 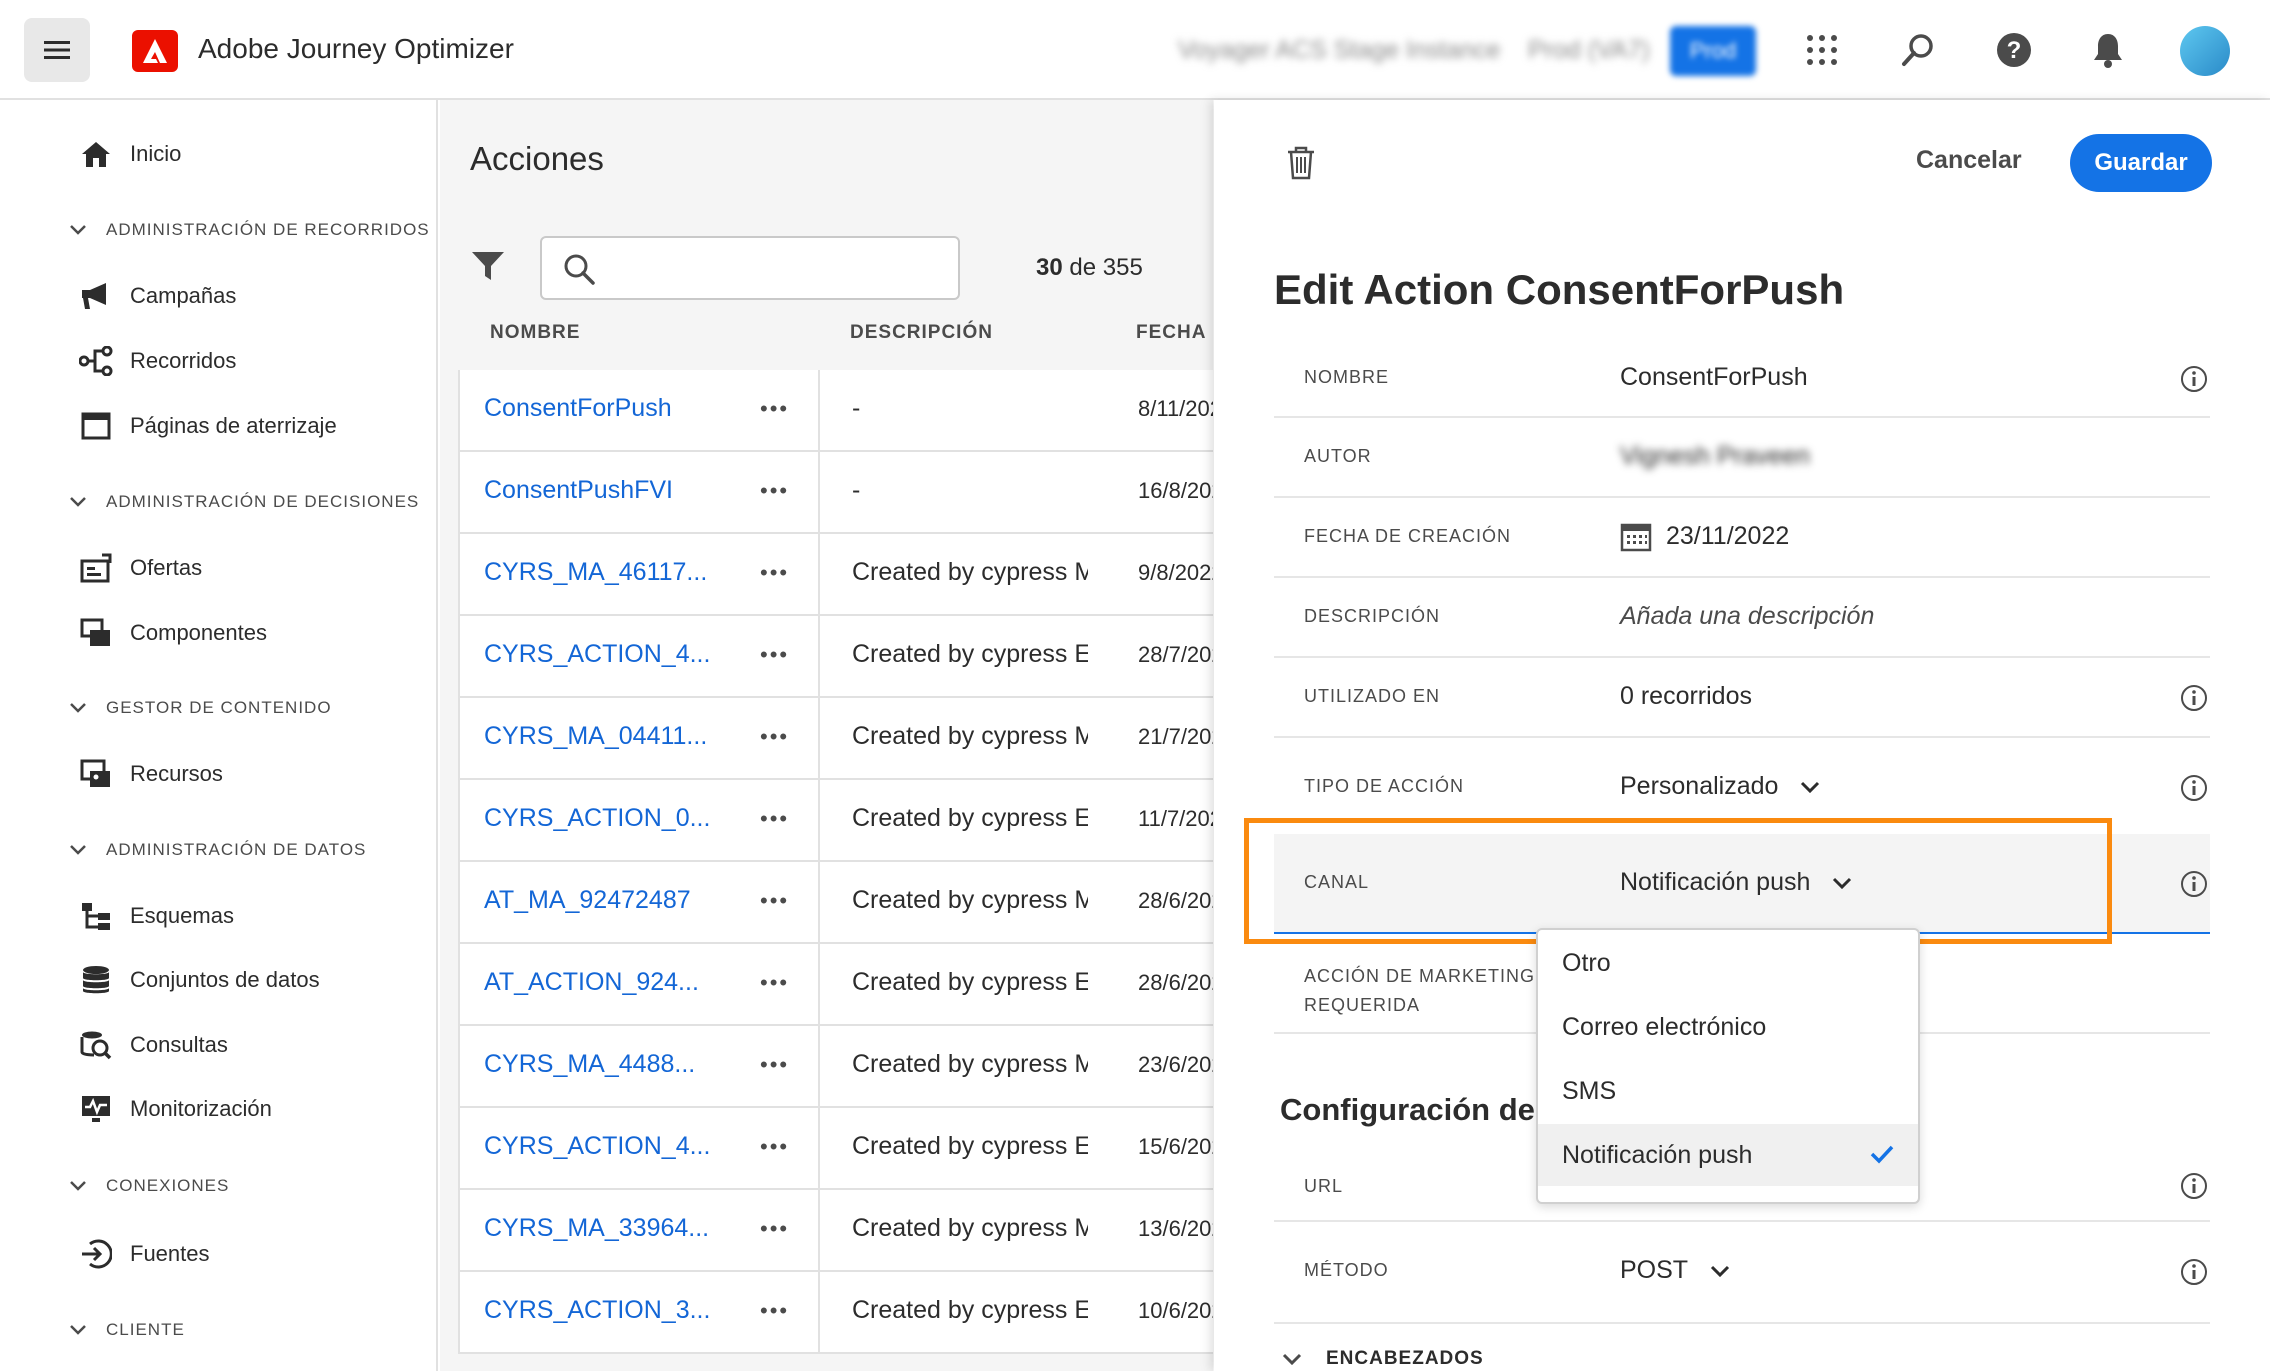 I want to click on action-date: 28/6/2022, so click(x=1175, y=900).